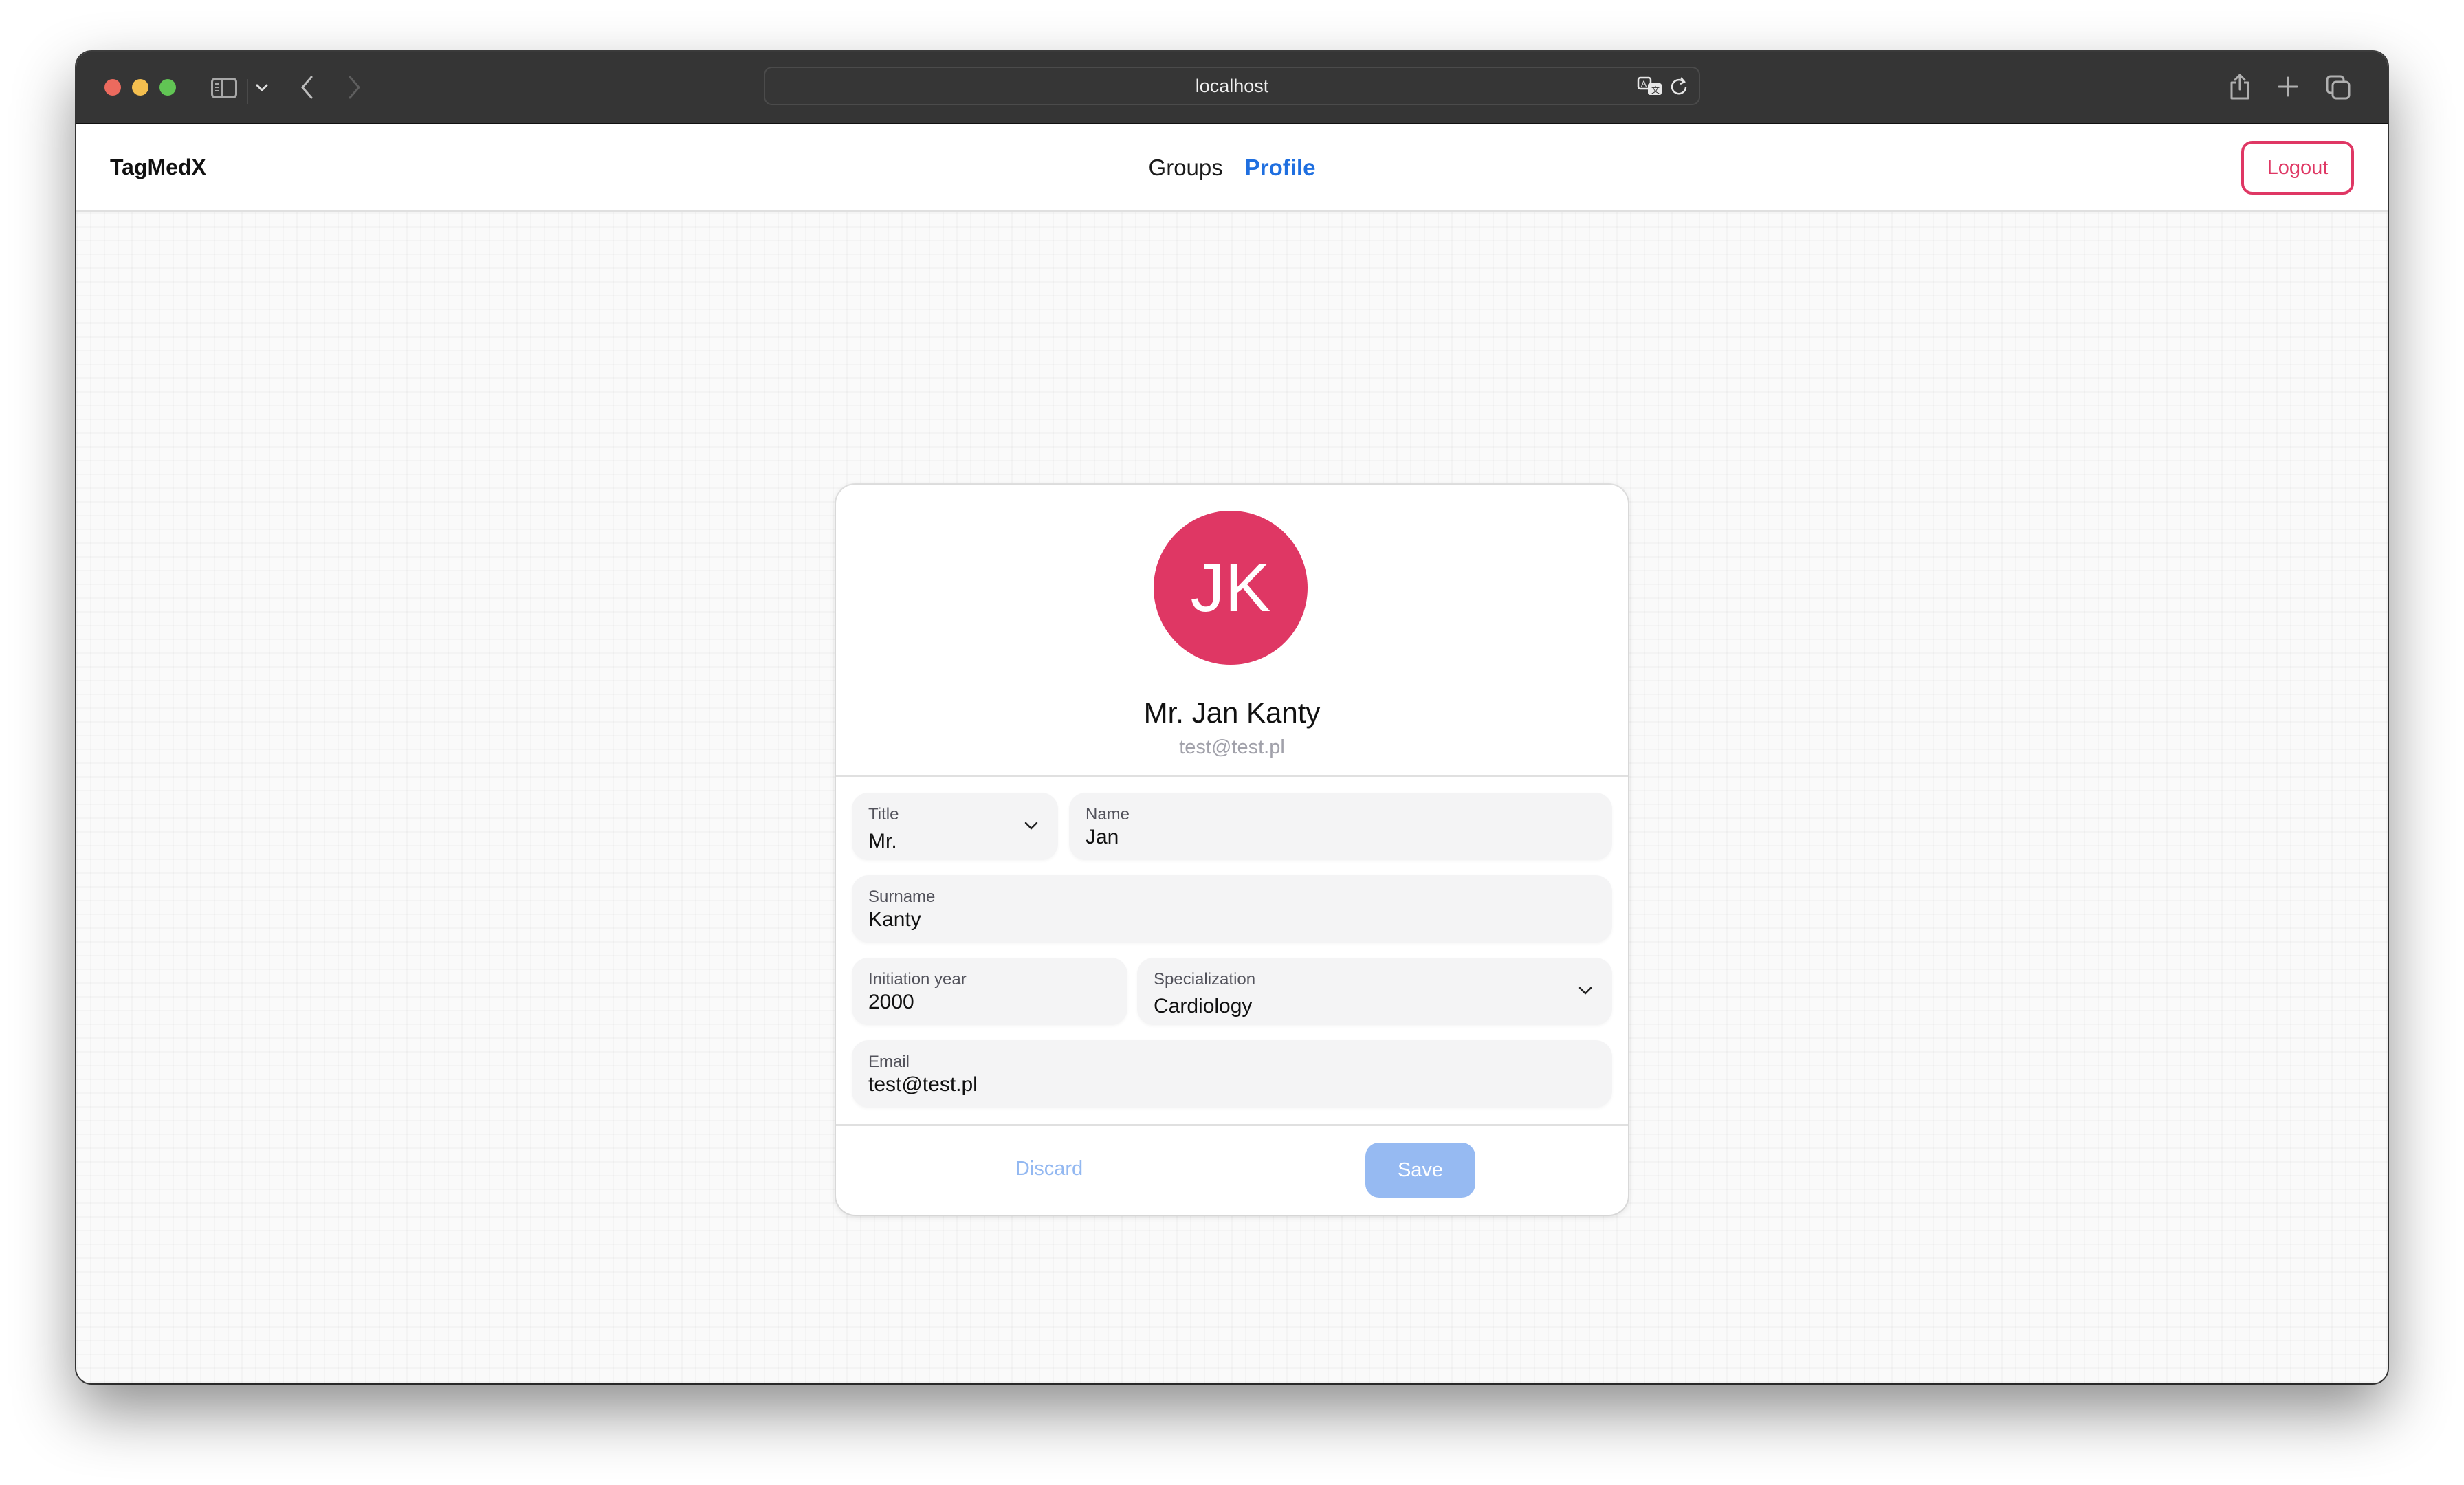 Image resolution: width=2464 pixels, height=1485 pixels. I want to click on email-label: Email, so click(889, 1062).